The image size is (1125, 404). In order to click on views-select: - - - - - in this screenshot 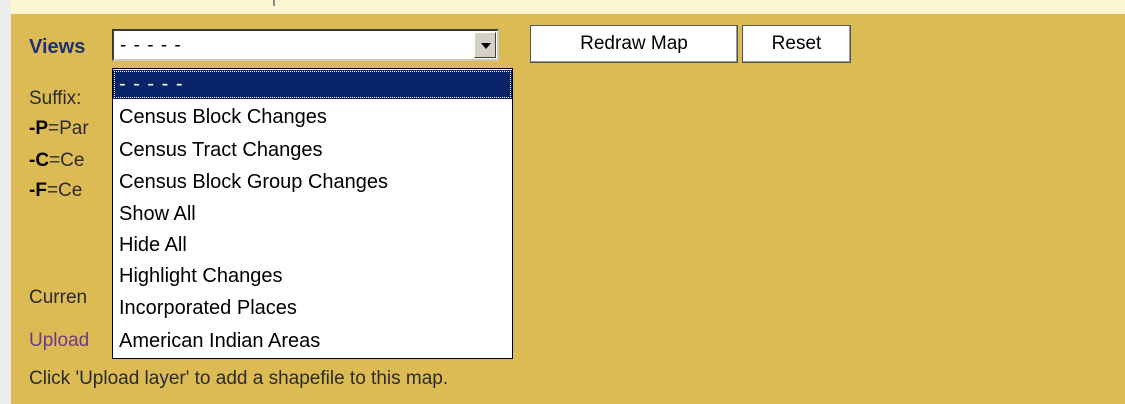, I will do `click(305, 45)`.